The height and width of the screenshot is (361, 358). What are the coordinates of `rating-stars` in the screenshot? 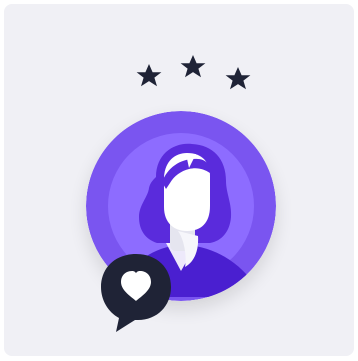 It's located at (193, 72).